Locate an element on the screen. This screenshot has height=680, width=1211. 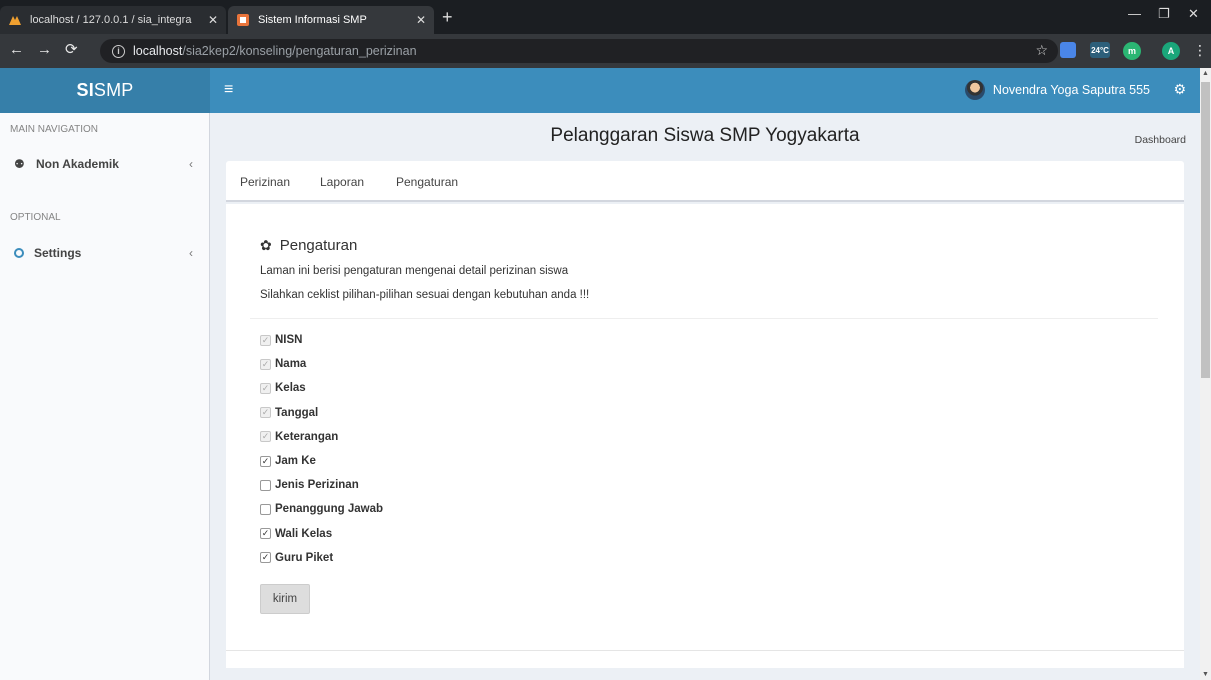
url-path: /sia2kep2/konseling/pengaturan_perizinan is located at coordinates (299, 51).